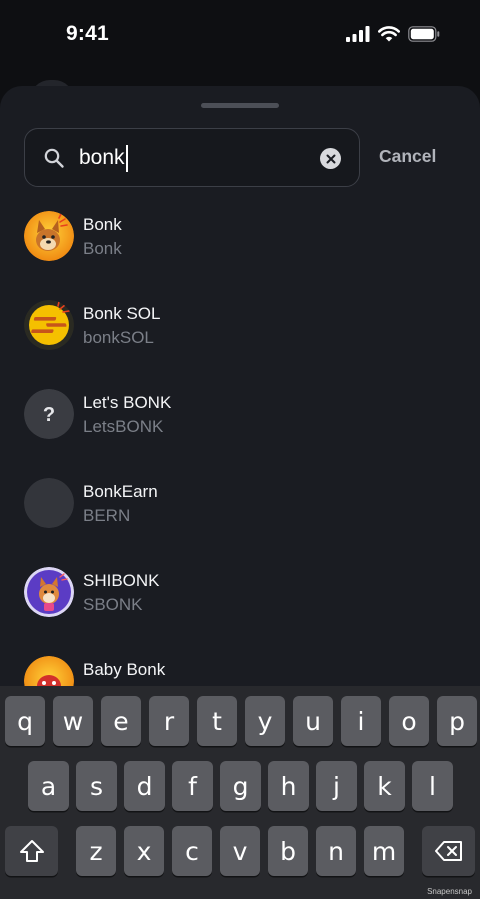  I want to click on key-c: c, so click(192, 851).